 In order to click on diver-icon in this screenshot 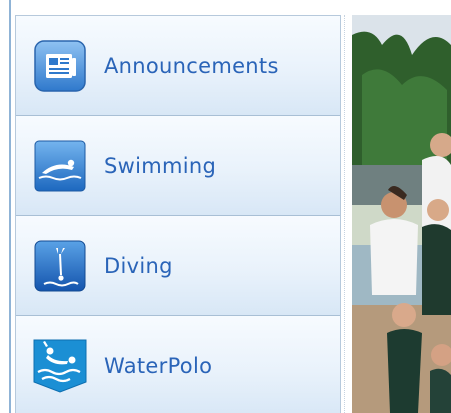, I will do `click(60, 266)`.